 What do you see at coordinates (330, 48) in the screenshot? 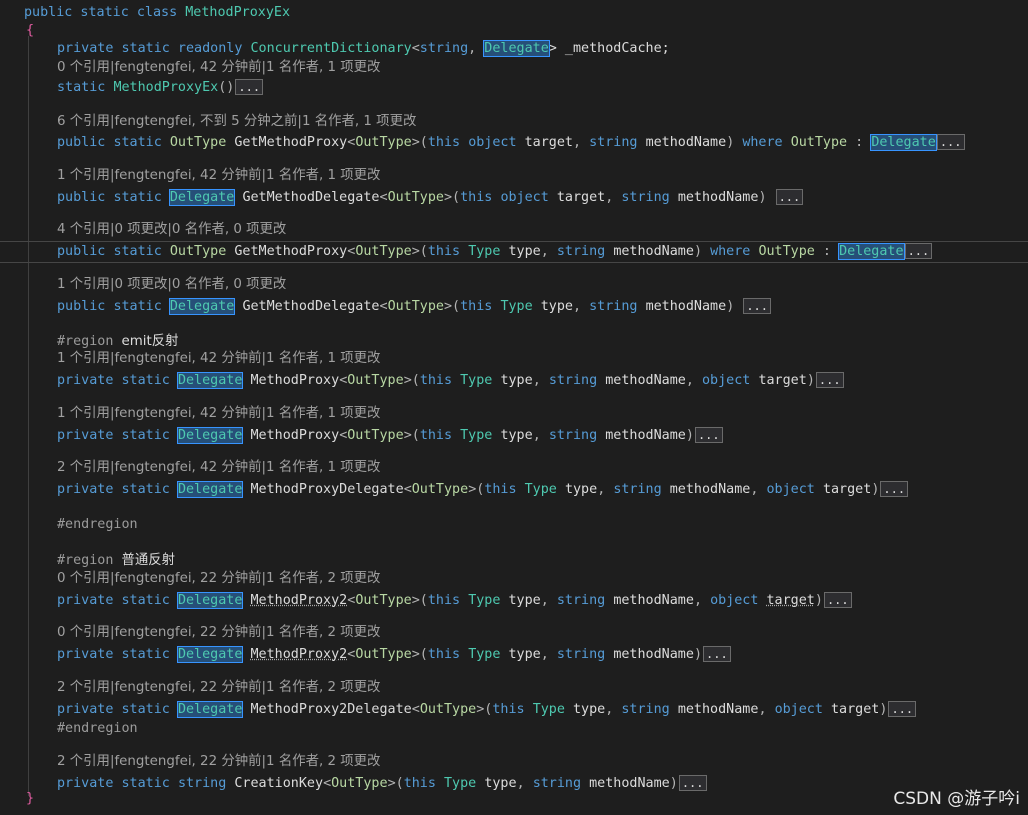
I see `type-name: ConcurrentDictionary` at bounding box center [330, 48].